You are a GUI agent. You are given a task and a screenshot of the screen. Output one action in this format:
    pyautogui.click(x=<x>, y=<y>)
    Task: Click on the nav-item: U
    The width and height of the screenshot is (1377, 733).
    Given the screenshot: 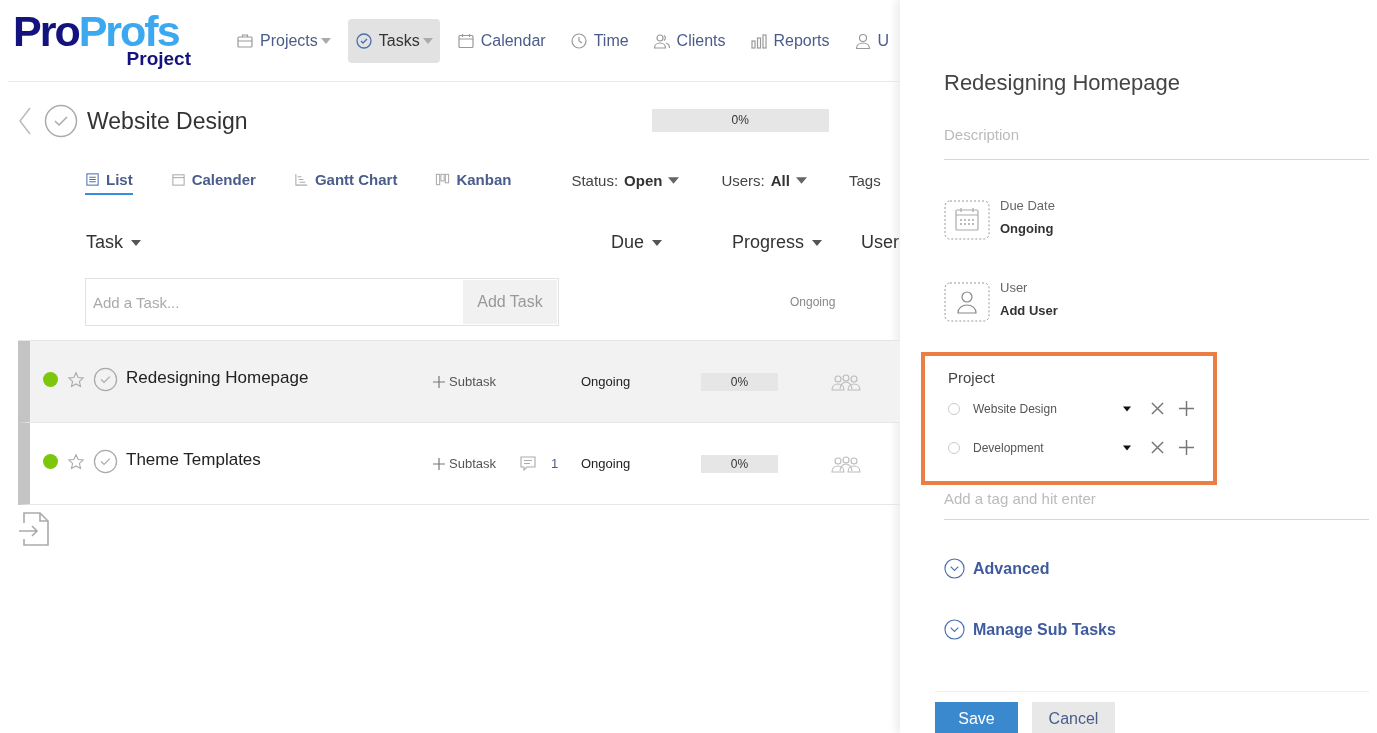 What is the action you would take?
    pyautogui.click(x=871, y=40)
    